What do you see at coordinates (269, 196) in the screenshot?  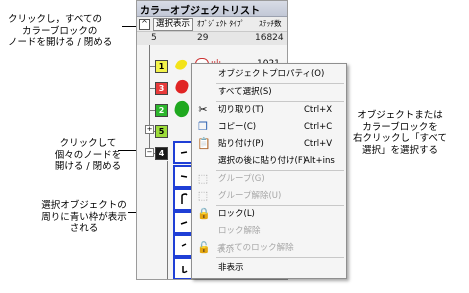 I see `menu-item-ungroup: ⬚ グループ解除(U)` at bounding box center [269, 196].